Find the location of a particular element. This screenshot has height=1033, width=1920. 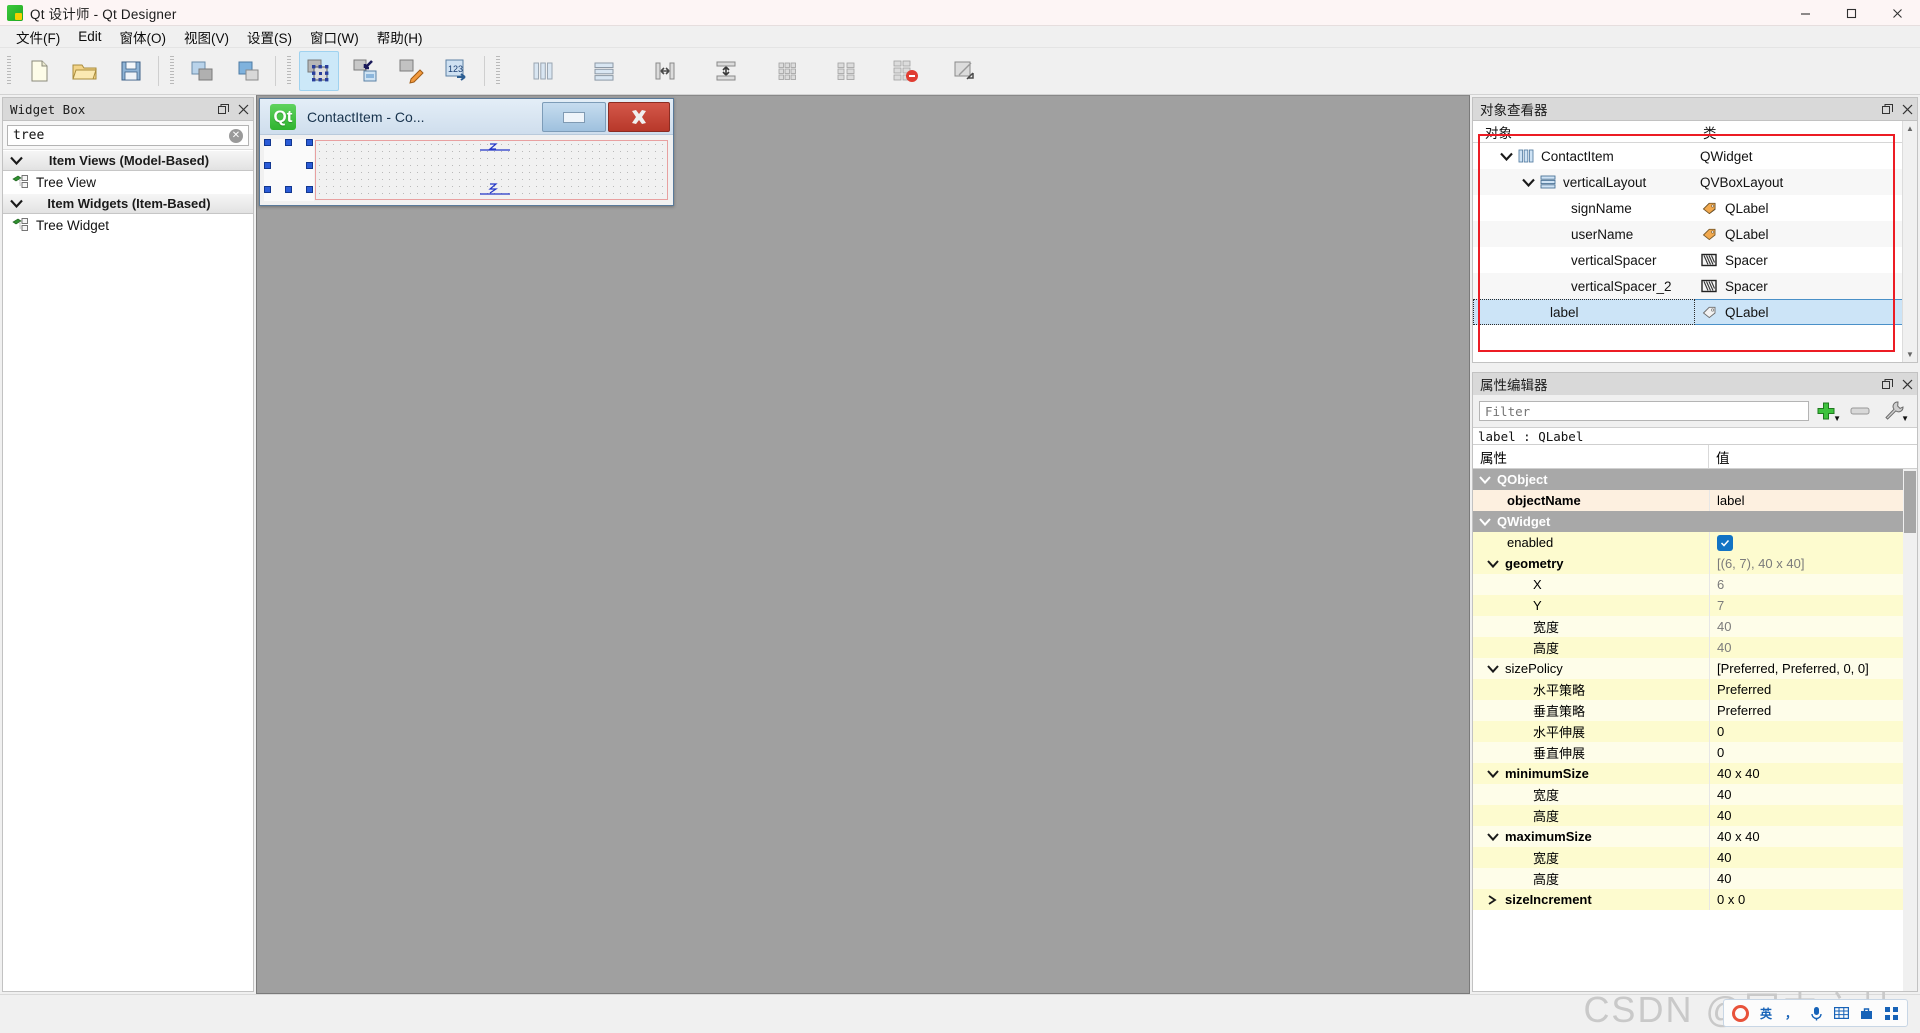

voice-icon is located at coordinates (1816, 1013).